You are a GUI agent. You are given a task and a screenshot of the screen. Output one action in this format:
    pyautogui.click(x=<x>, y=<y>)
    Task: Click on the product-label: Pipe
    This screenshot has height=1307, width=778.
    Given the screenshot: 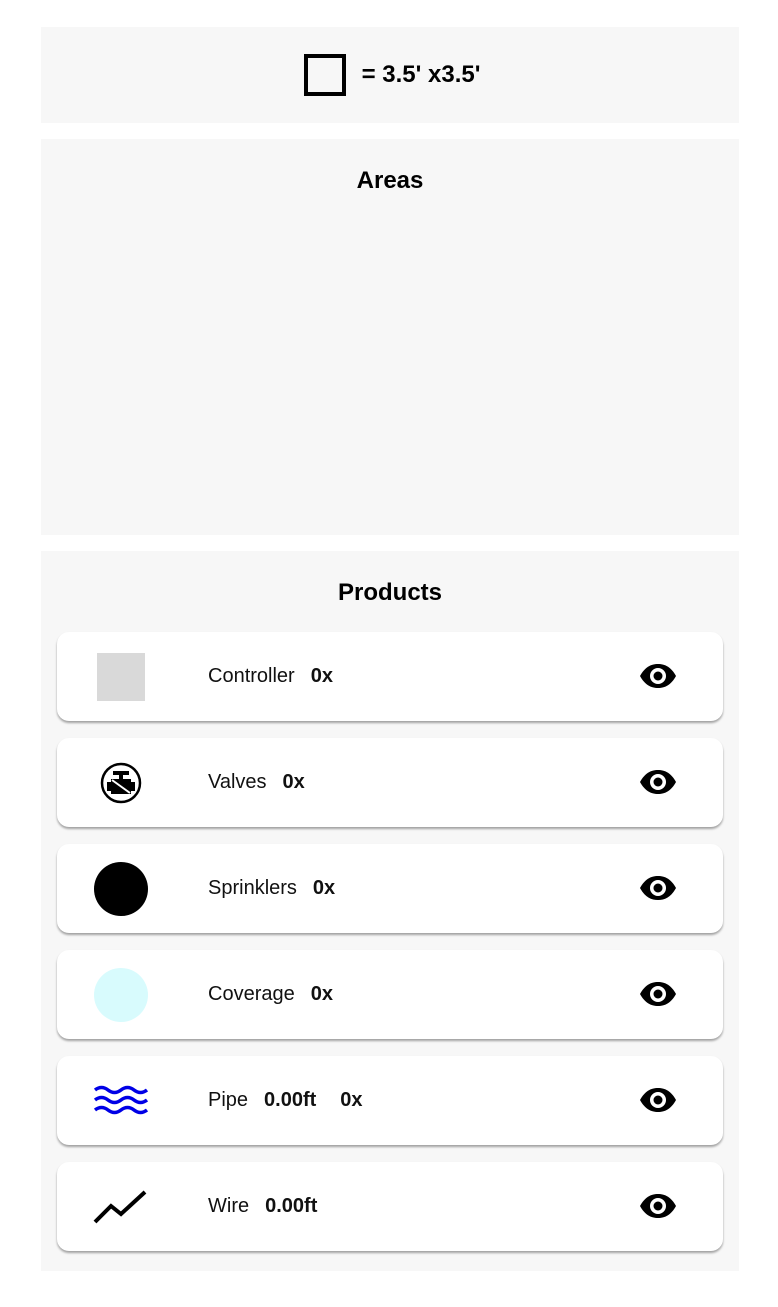 What is the action you would take?
    pyautogui.click(x=228, y=1100)
    